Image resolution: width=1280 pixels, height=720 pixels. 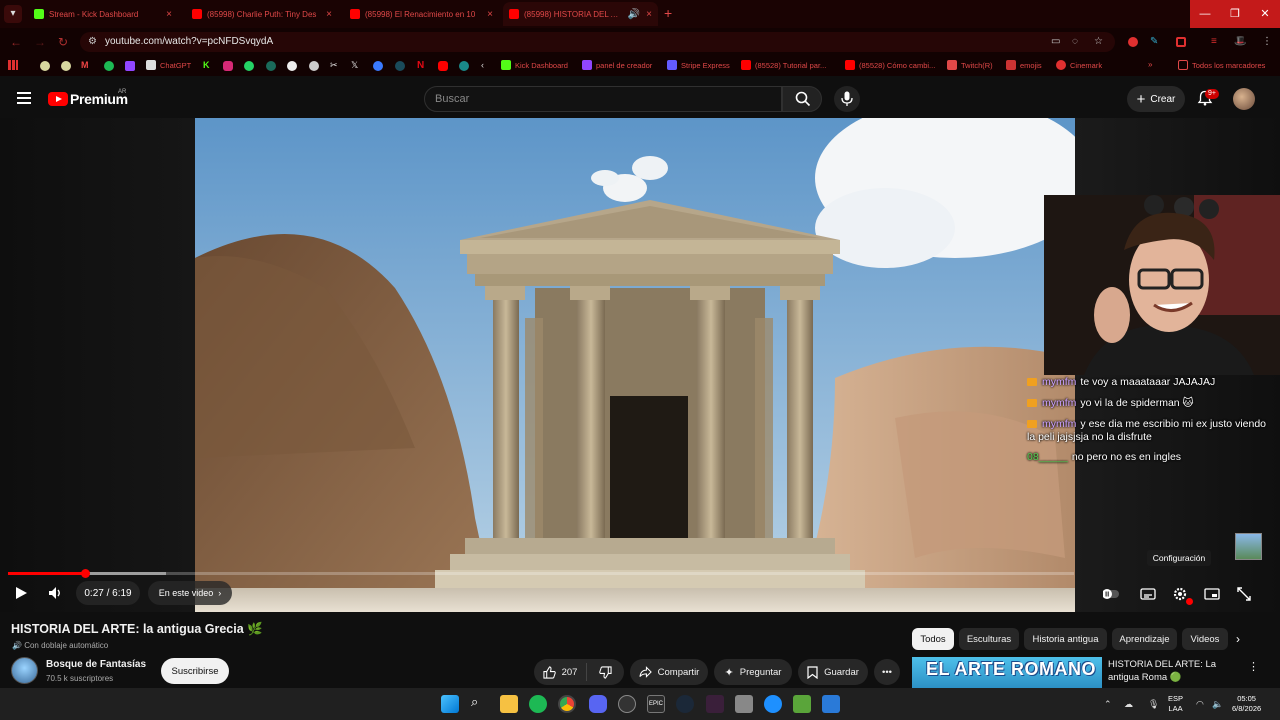 What do you see at coordinates (1238, 639) in the screenshot?
I see `chevron-right-icon: ›` at bounding box center [1238, 639].